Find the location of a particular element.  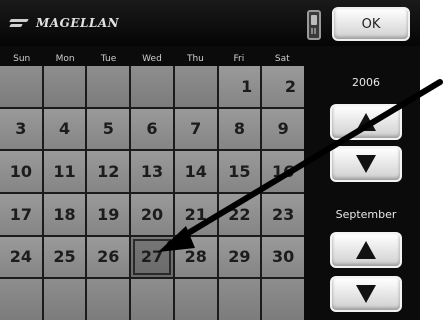

day-cell: 18 is located at coordinates (64, 214).